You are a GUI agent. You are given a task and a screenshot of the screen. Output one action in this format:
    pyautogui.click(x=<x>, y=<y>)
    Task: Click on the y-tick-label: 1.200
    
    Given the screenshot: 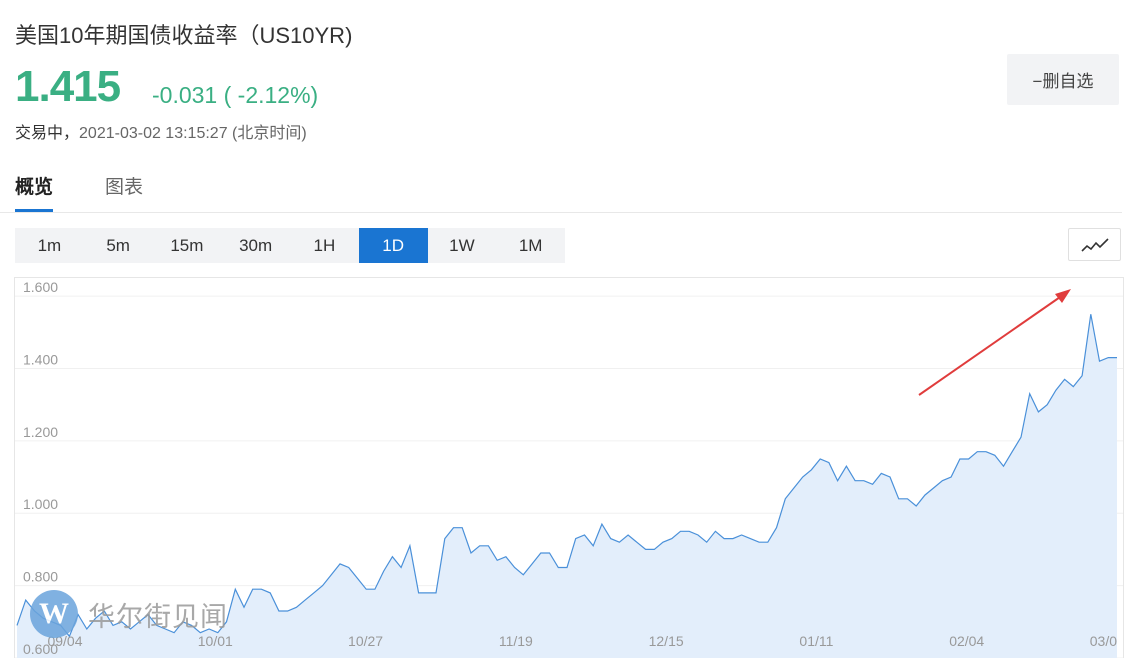 What is the action you would take?
    pyautogui.click(x=40, y=432)
    